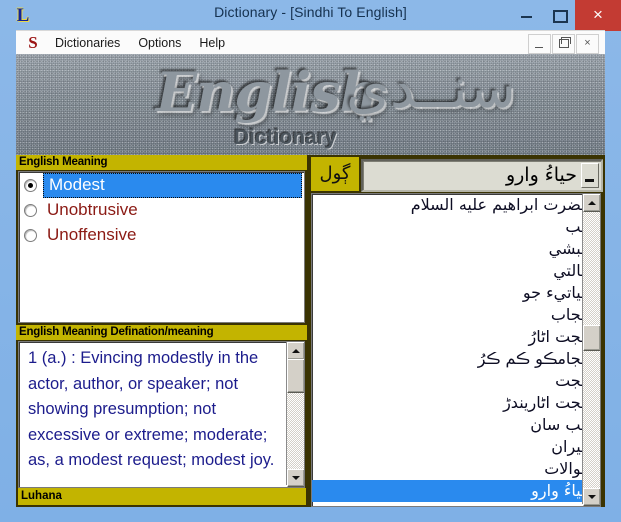 The height and width of the screenshot is (522, 621). Describe the element at coordinates (456, 249) in the screenshot. I see `word-list-item: حبشي` at that location.